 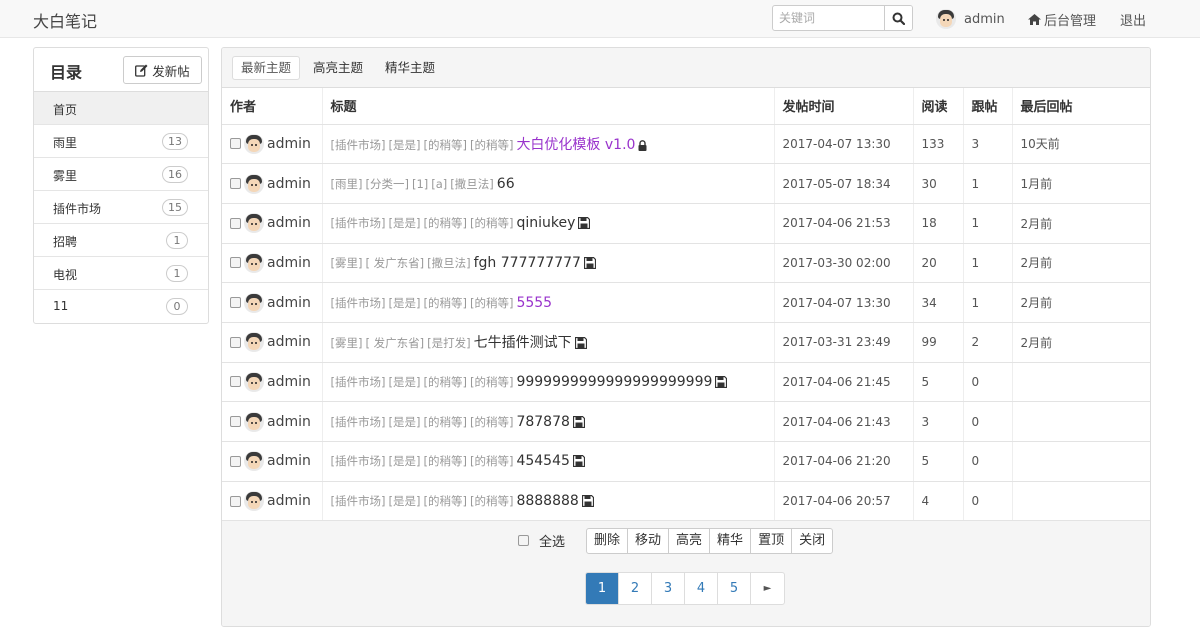 I want to click on page-2: 2, so click(x=635, y=588).